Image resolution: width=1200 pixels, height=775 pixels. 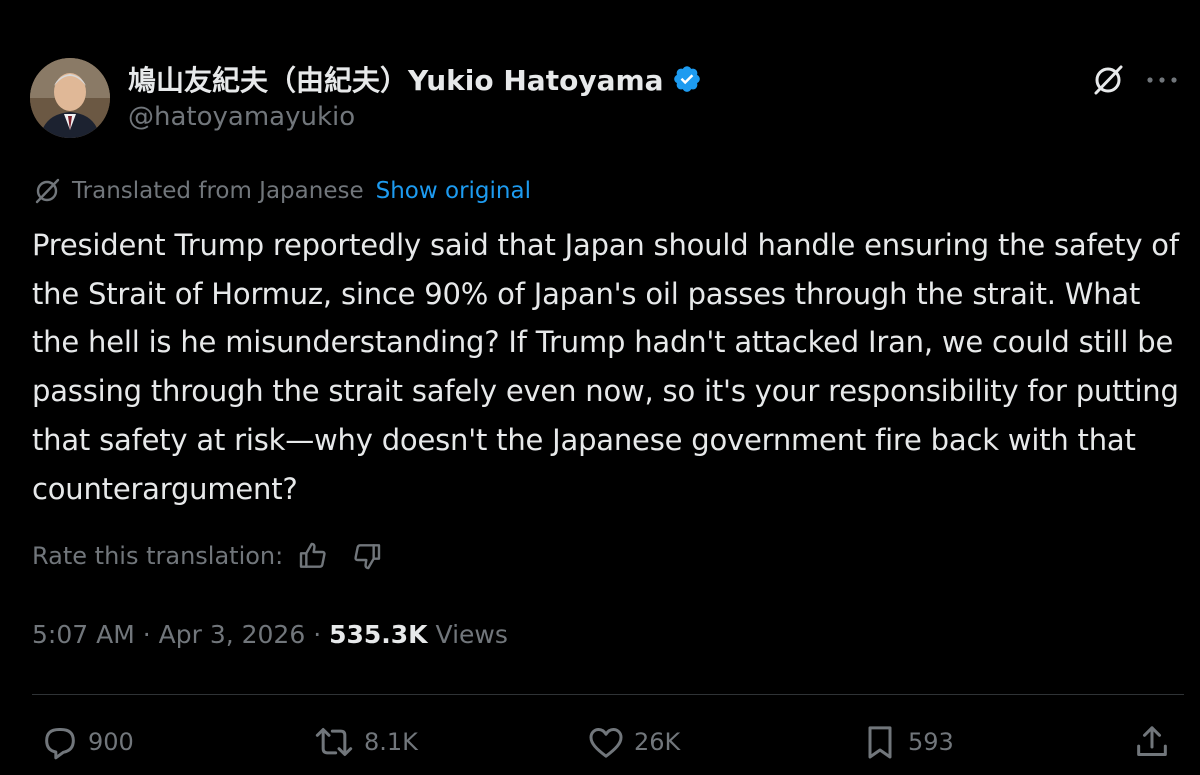 I want to click on thumbs-up-icon, so click(x=313, y=555).